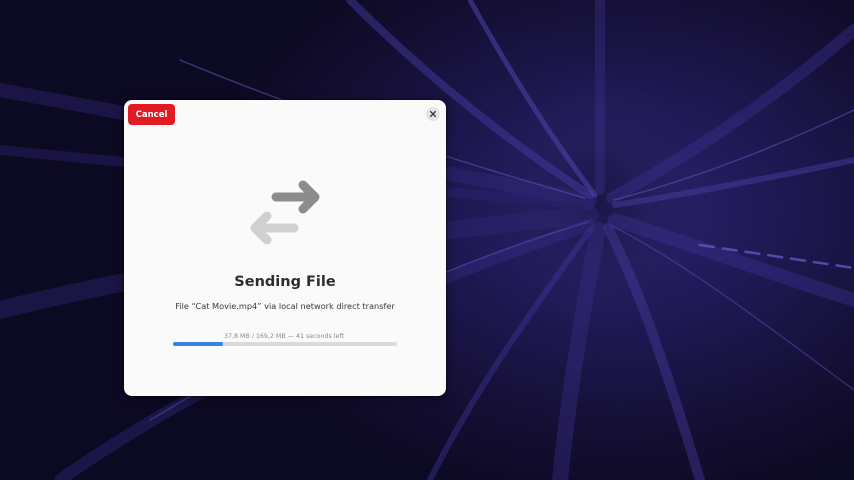  I want to click on progress-bar, so click(285, 344).